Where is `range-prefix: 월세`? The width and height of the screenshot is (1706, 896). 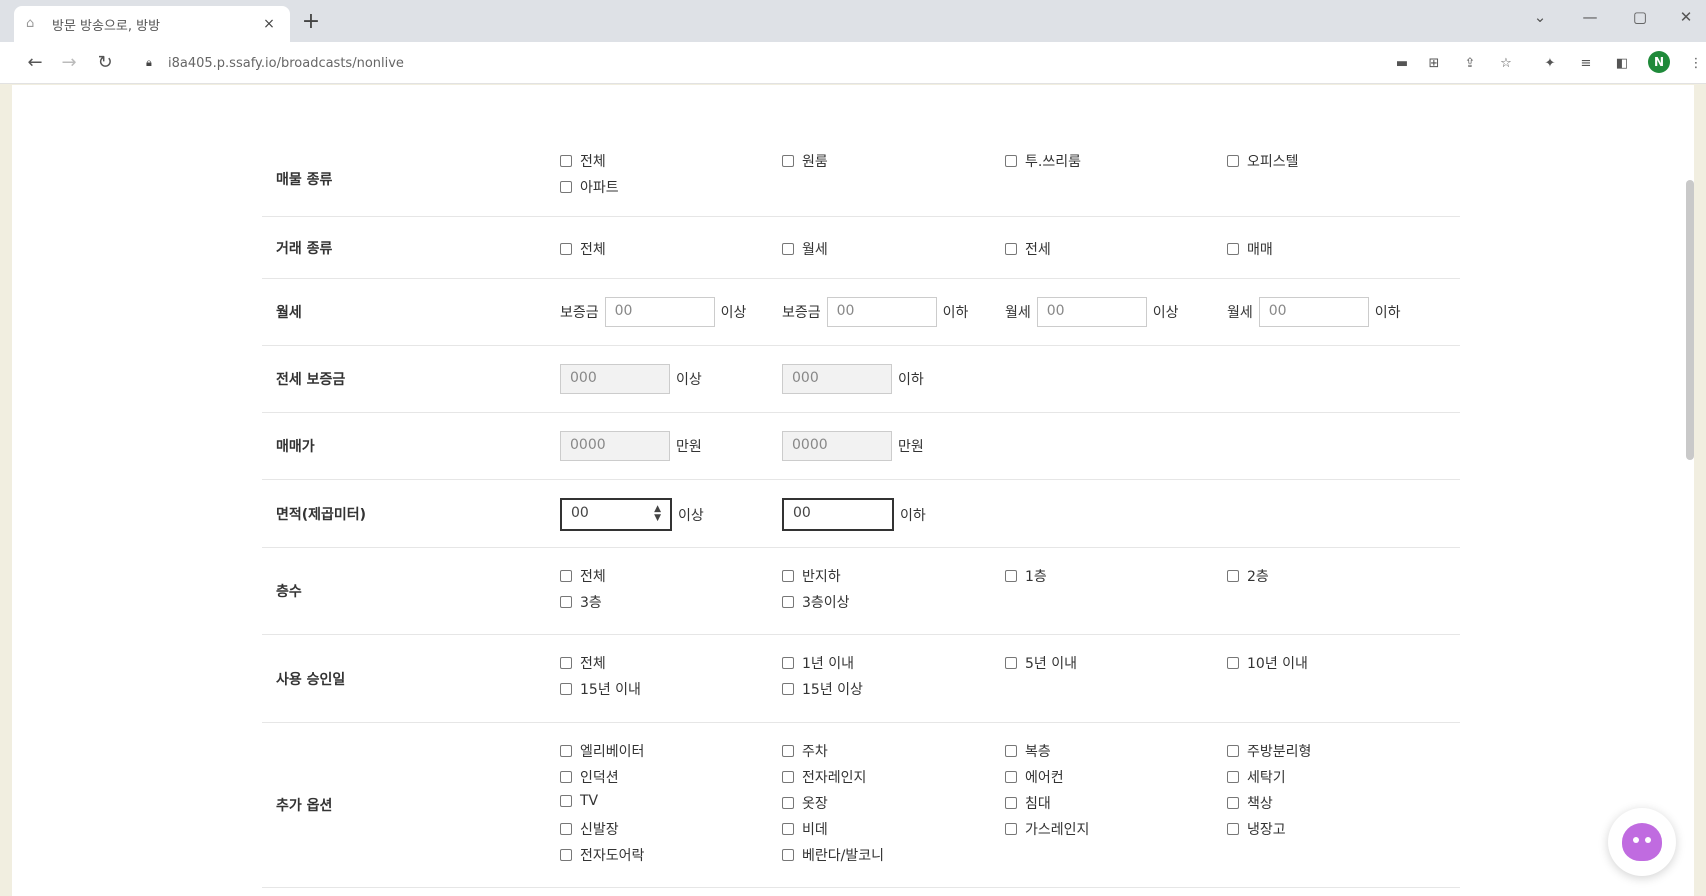
range-prefix: 월세 is located at coordinates (1240, 313).